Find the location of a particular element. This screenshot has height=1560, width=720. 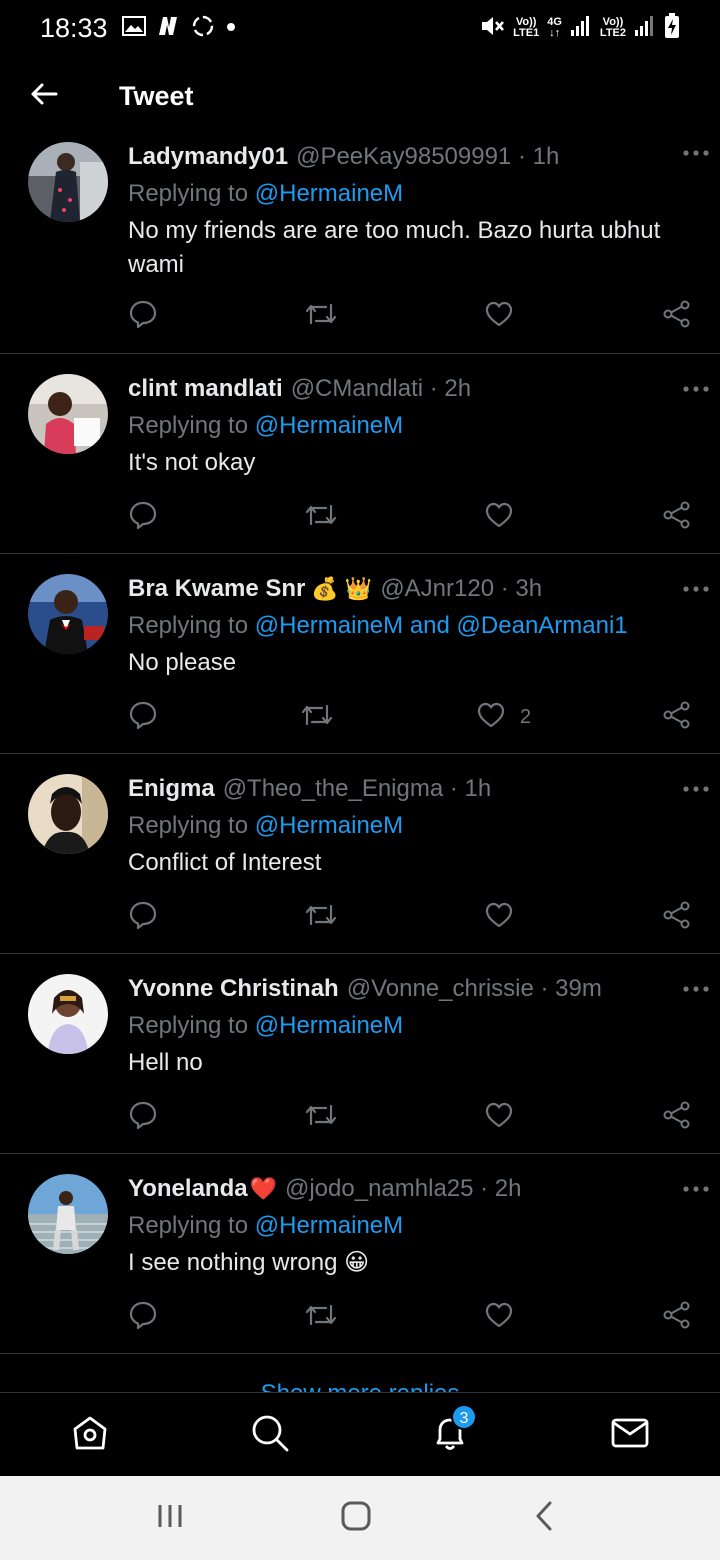

tweet-author-name: Enigma is located at coordinates (171, 789).